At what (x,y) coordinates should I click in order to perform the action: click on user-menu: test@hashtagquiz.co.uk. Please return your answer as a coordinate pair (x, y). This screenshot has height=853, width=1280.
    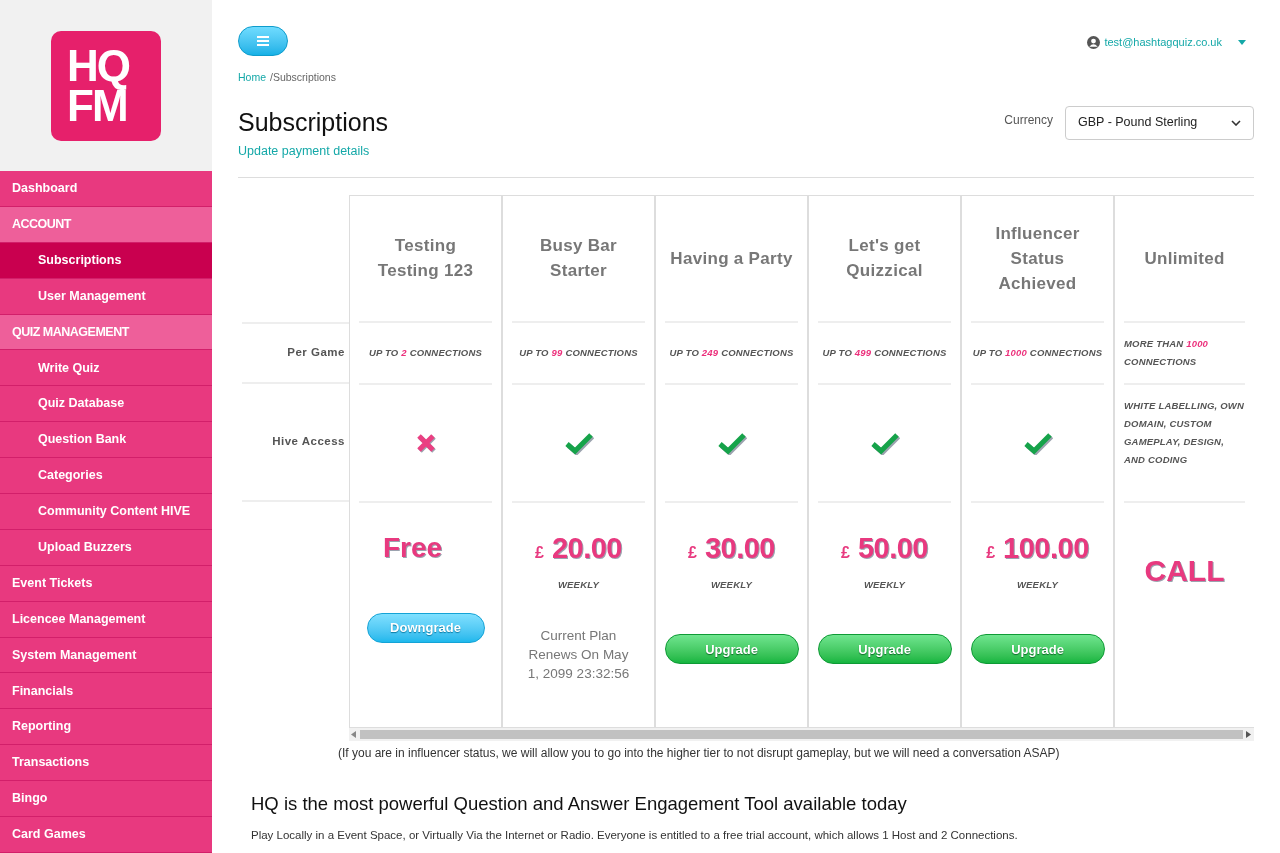
    Looking at the image, I should click on (1170, 38).